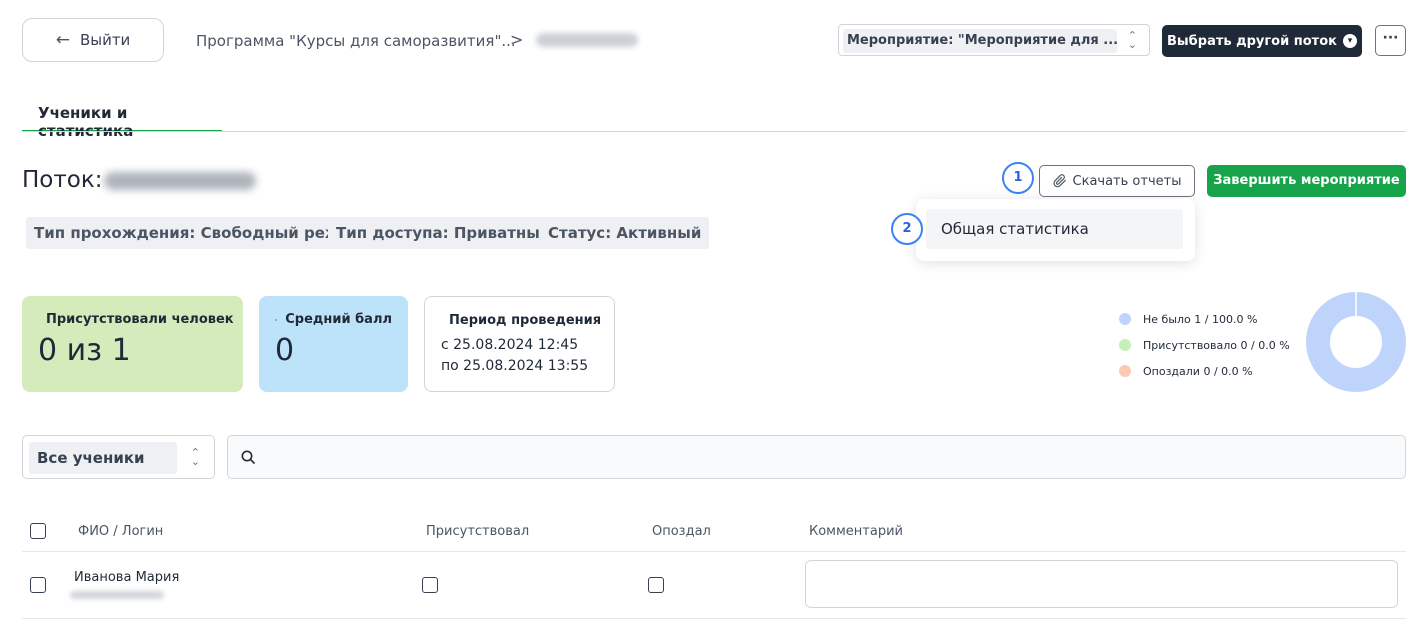 Image resolution: width=1426 pixels, height=630 pixels. I want to click on search-input, so click(816, 457).